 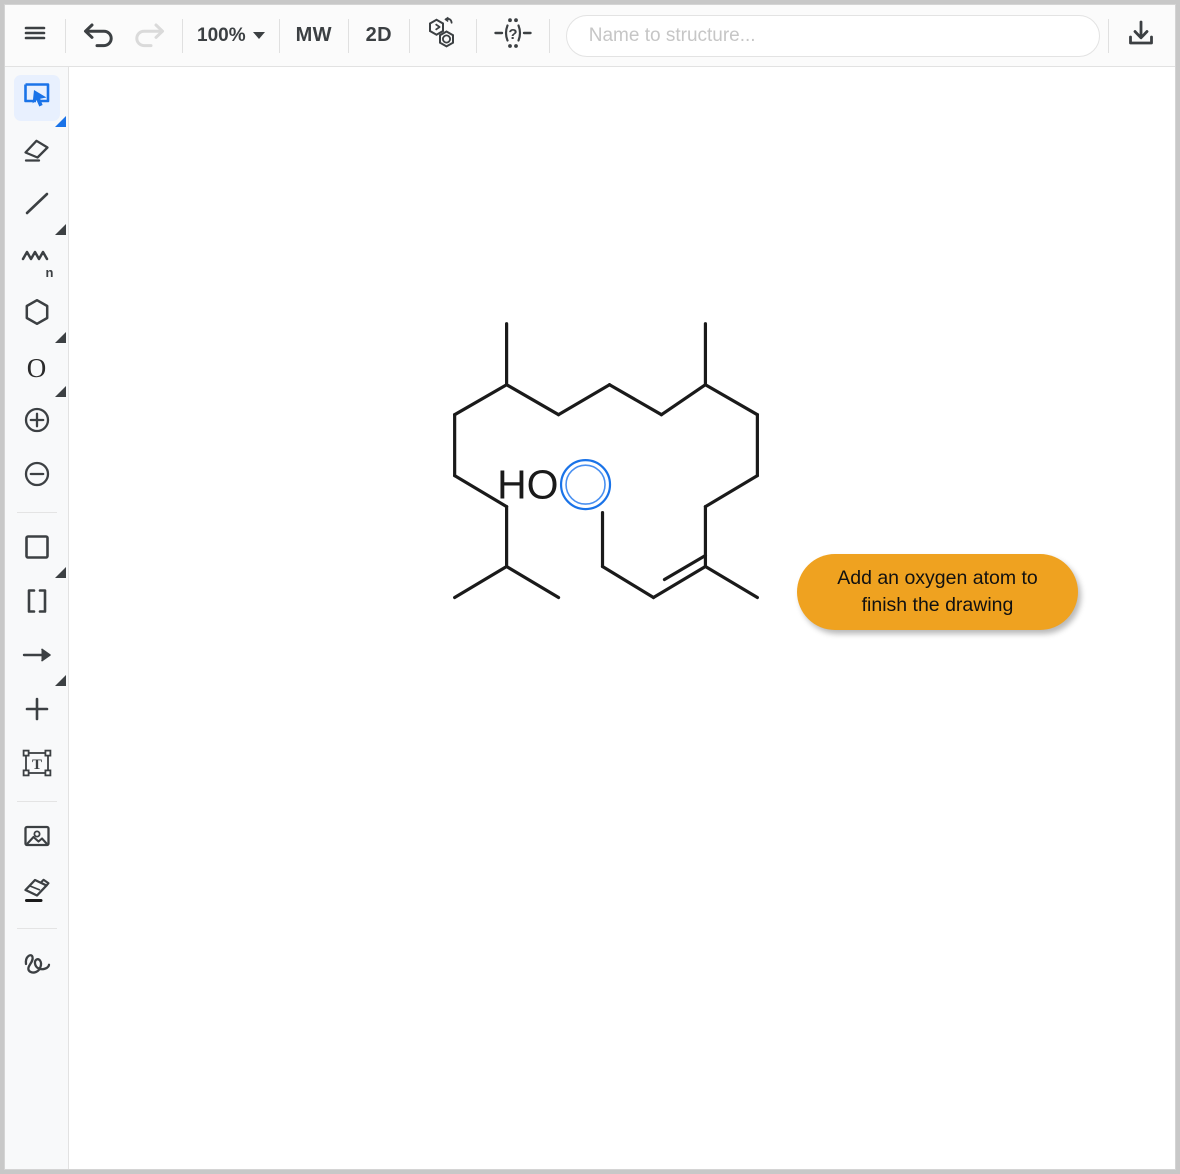 I want to click on save-download-button, so click(x=1141, y=36).